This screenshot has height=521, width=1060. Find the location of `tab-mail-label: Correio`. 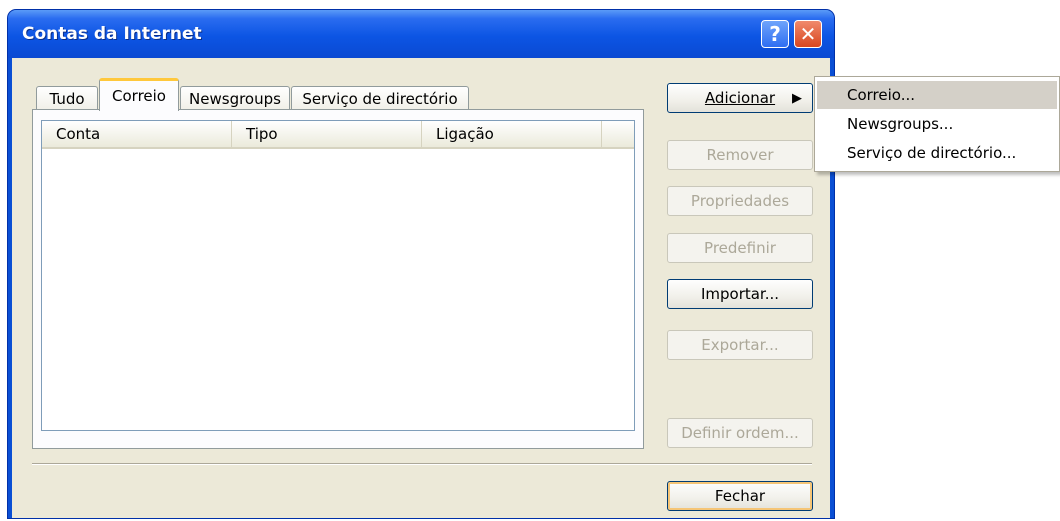

tab-mail-label: Correio is located at coordinates (139, 96).